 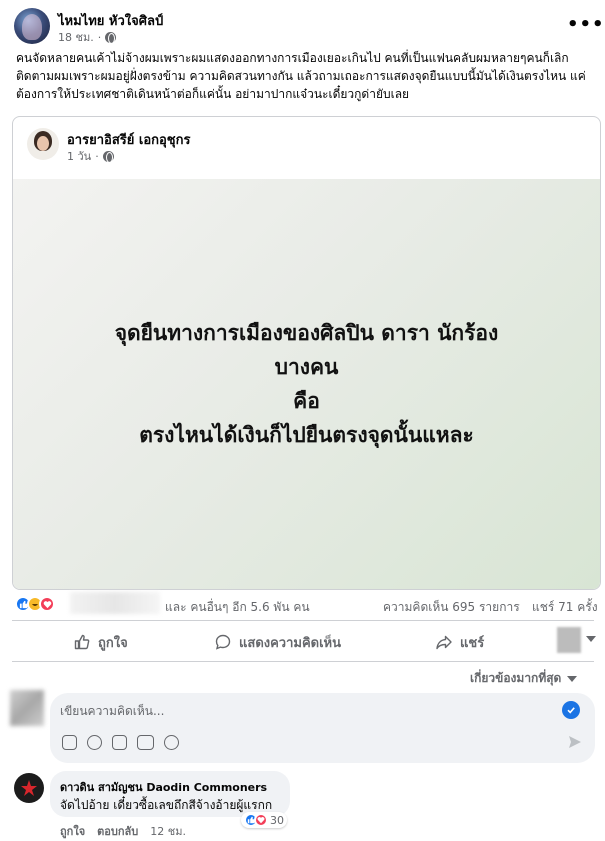 I want to click on share-icon, so click(x=444, y=642).